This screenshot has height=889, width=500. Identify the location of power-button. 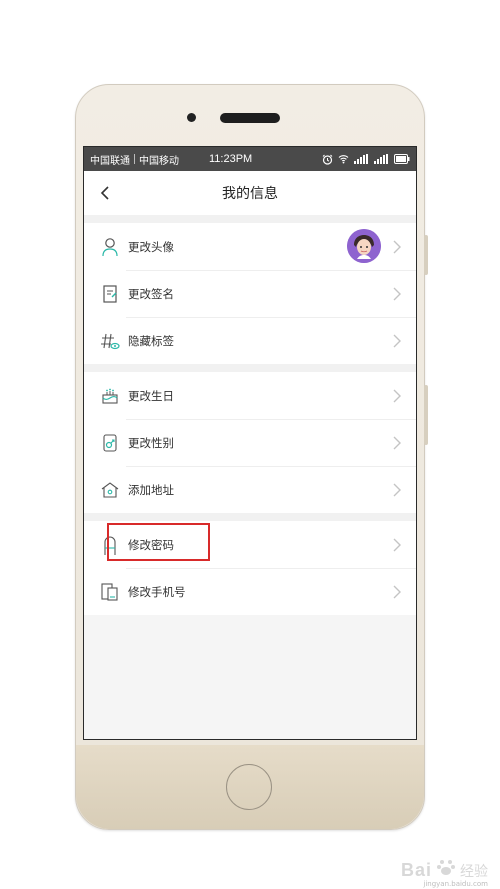
(426, 415).